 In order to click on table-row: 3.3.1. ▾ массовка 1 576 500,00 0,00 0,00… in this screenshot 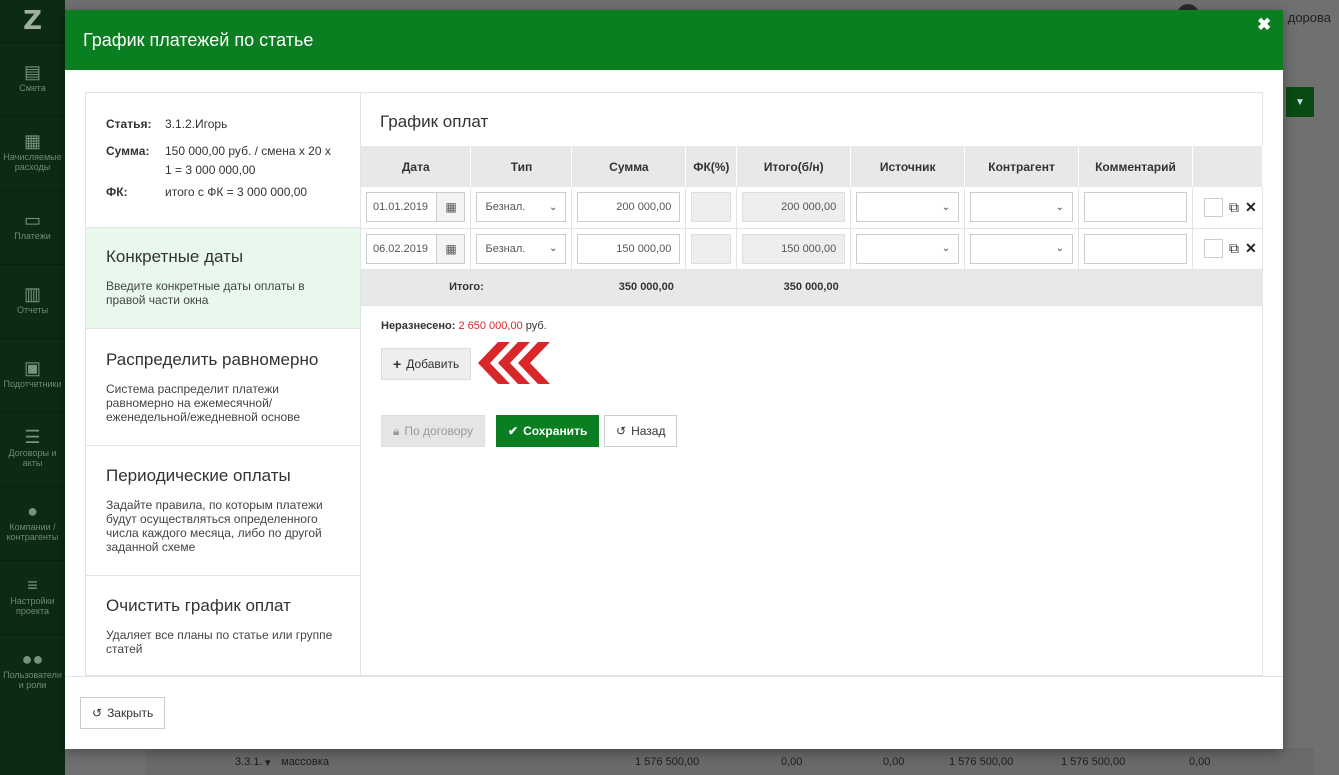, I will do `click(729, 761)`.